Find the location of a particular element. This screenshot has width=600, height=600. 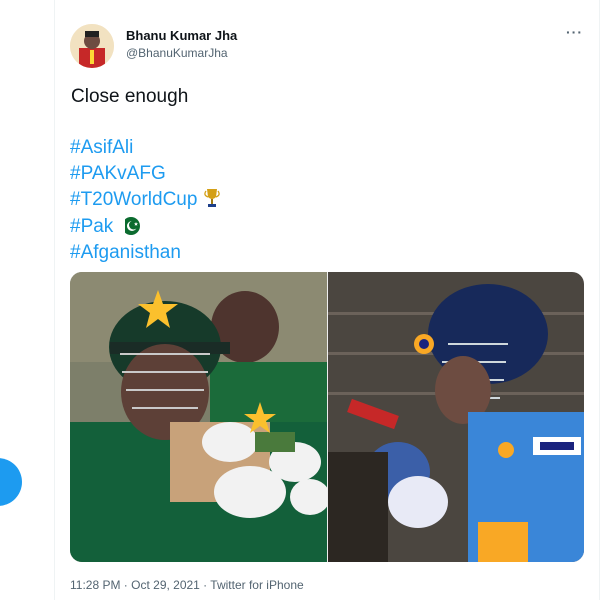

pakistan-flag-emoji is located at coordinates (130, 228).